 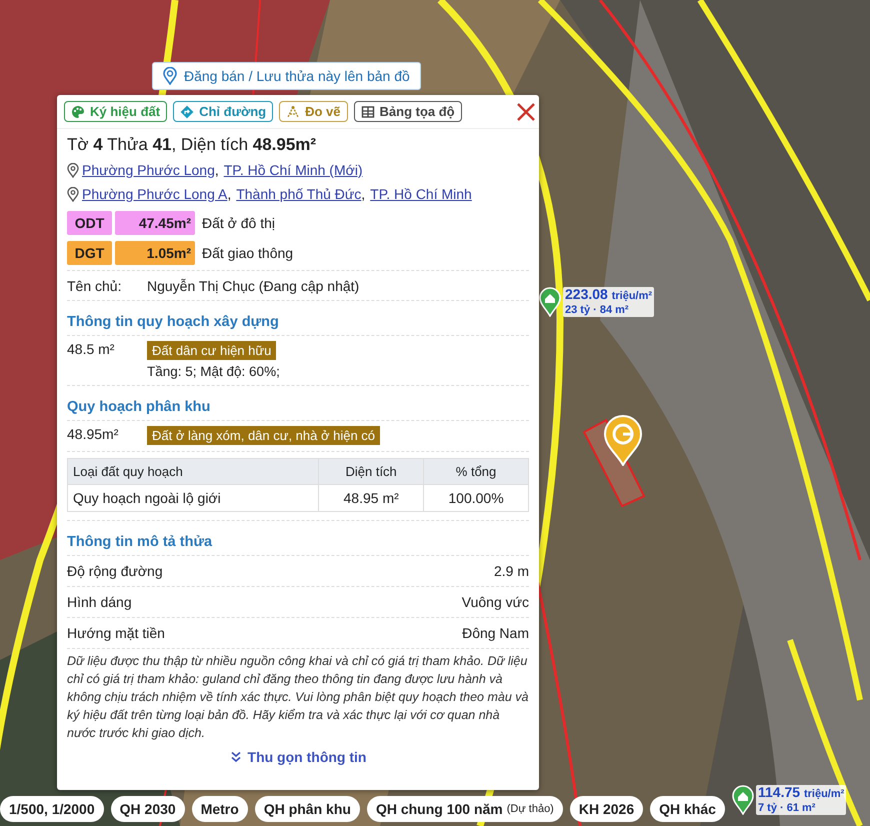 I want to click on toolbar-button: Đo vẽ, so click(x=313, y=111).